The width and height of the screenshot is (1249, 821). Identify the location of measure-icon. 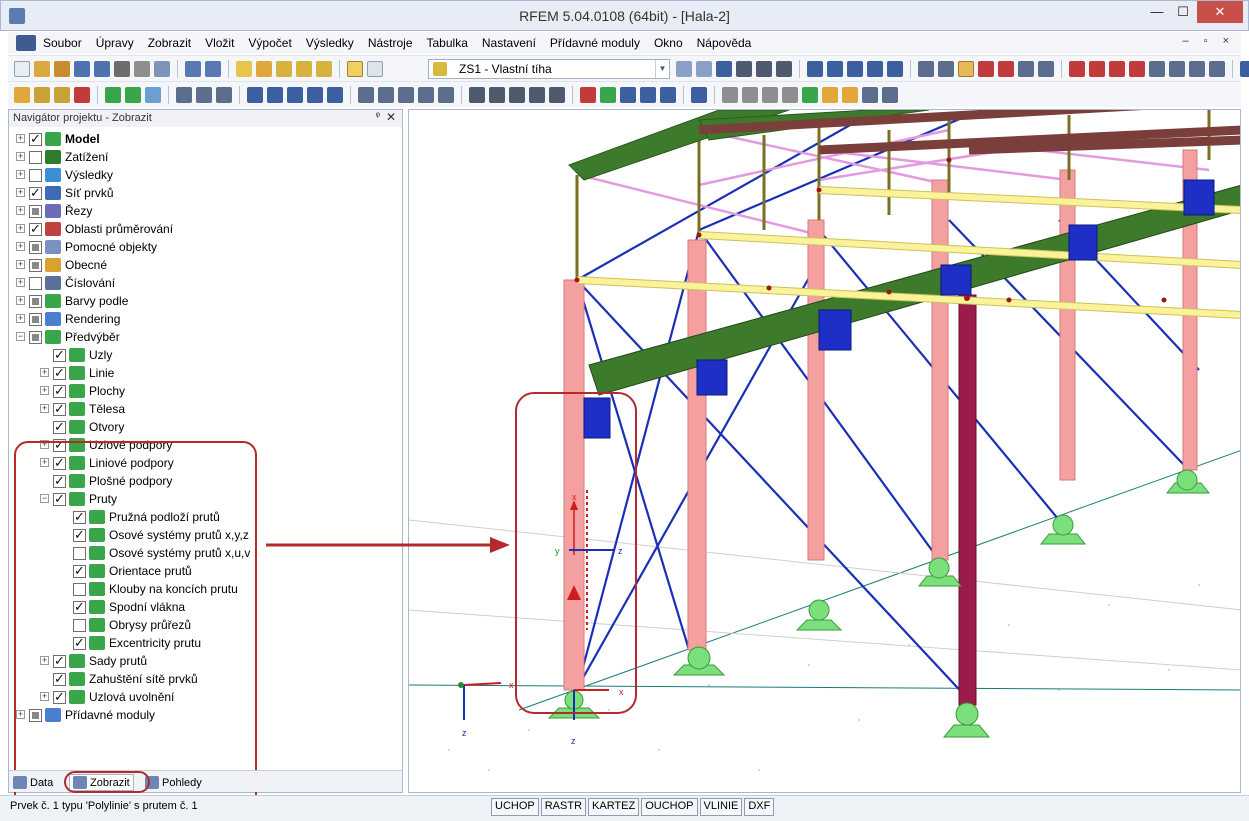
(1157, 69).